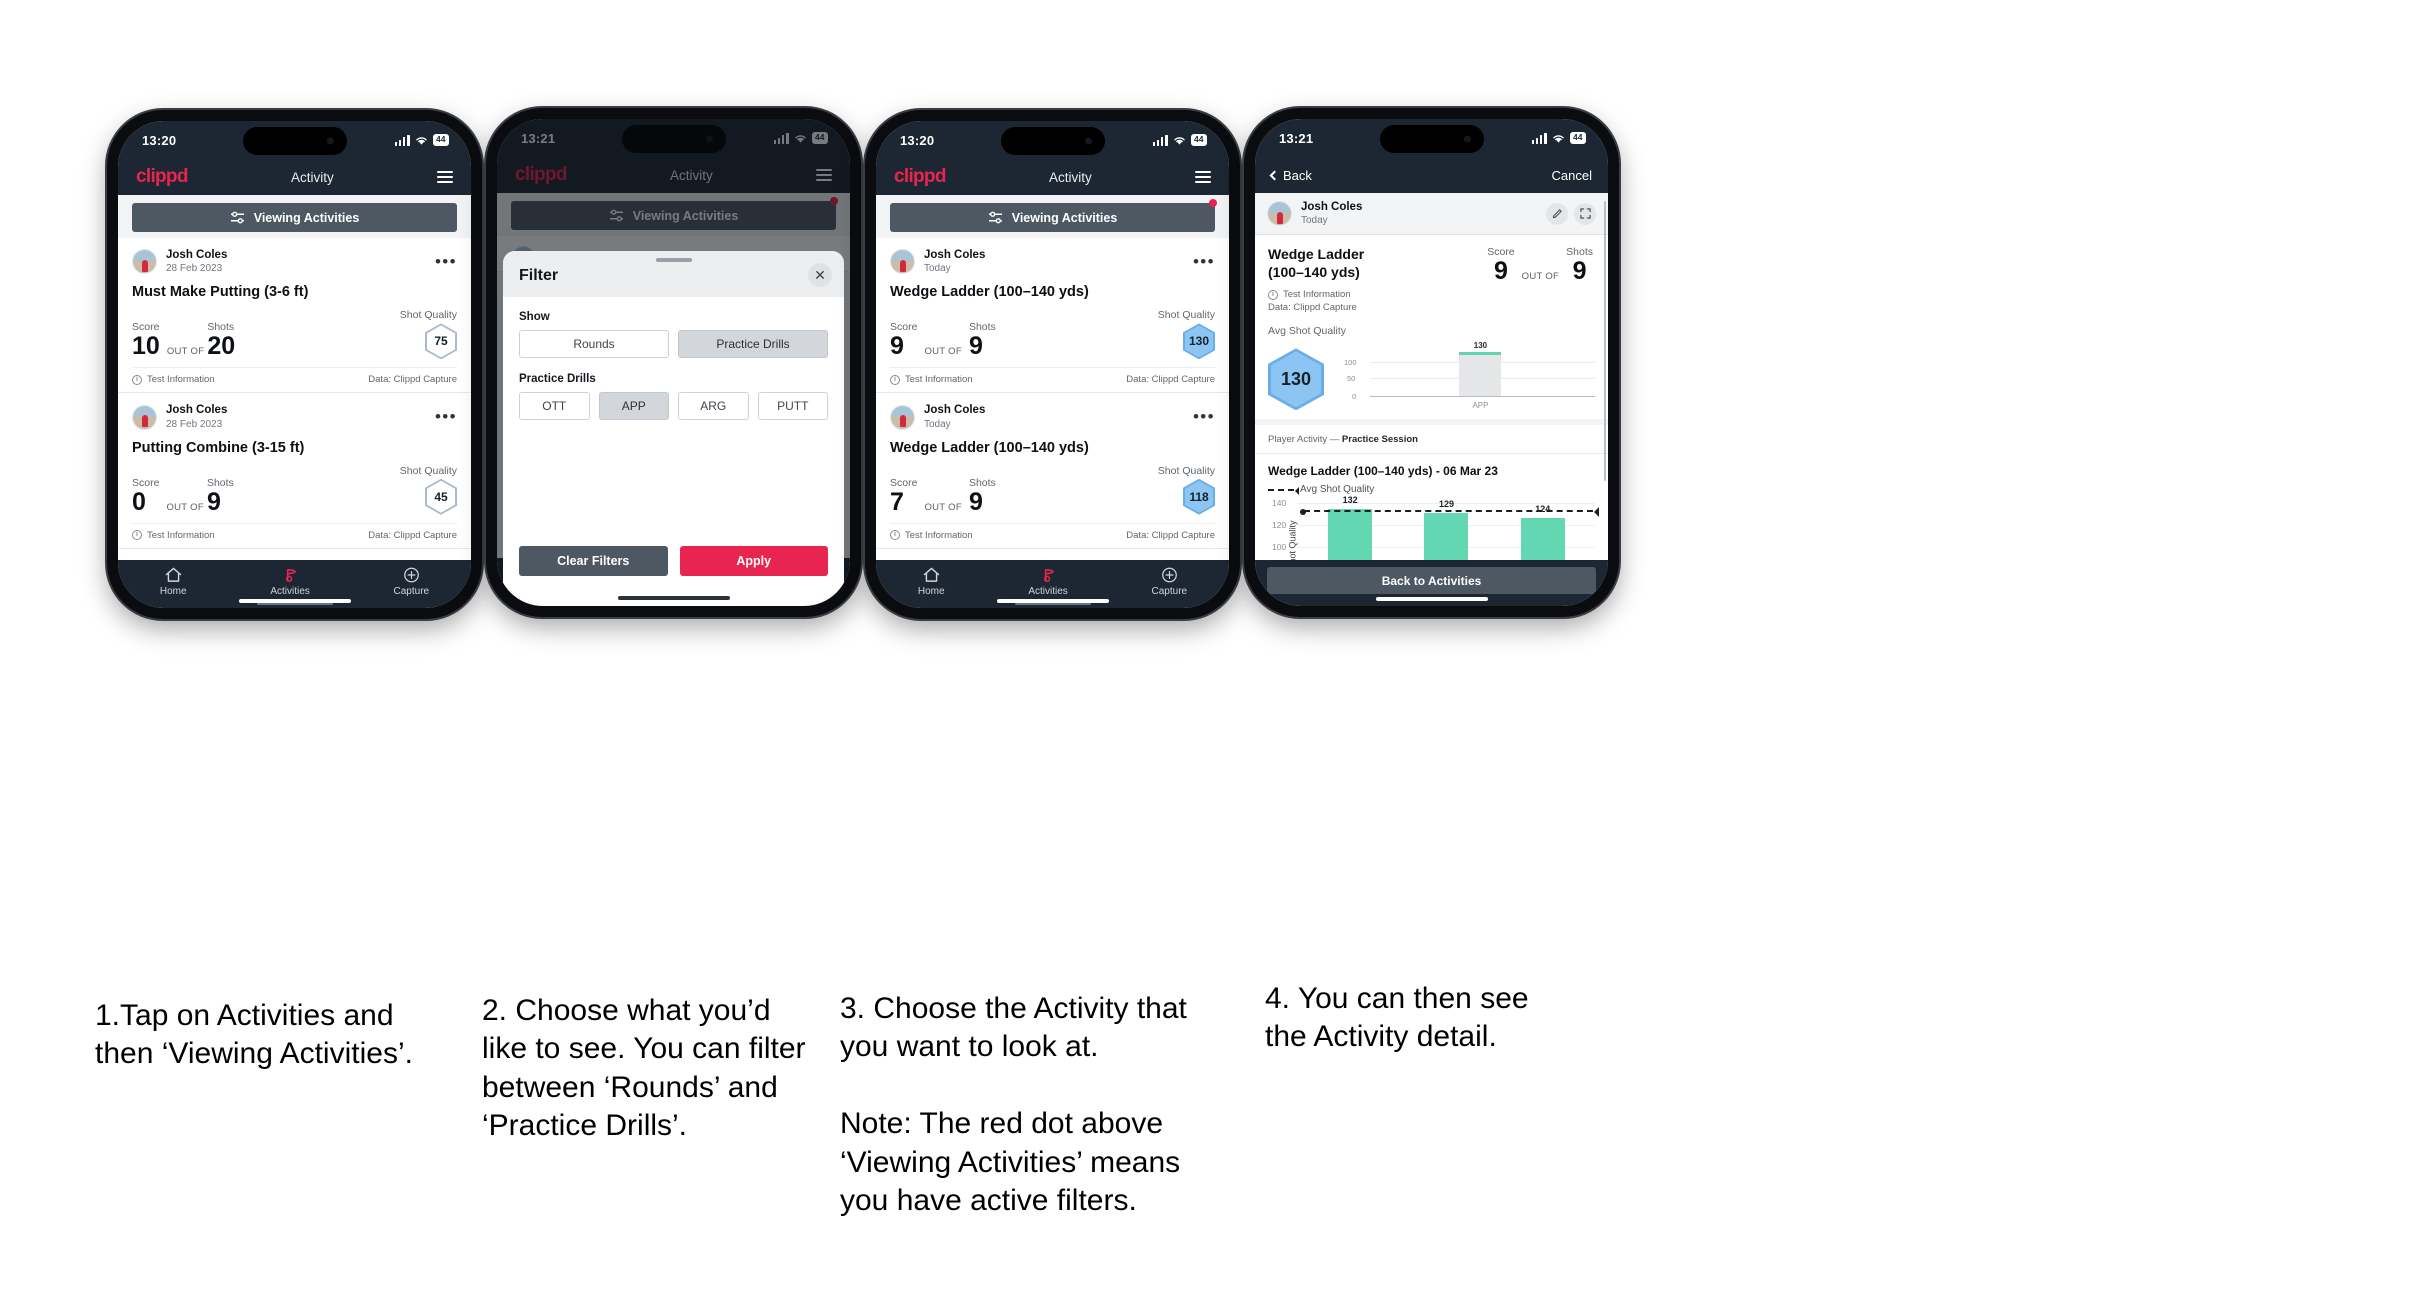 The width and height of the screenshot is (2423, 1303). What do you see at coordinates (1604, 341) in the screenshot?
I see `scrollbar` at bounding box center [1604, 341].